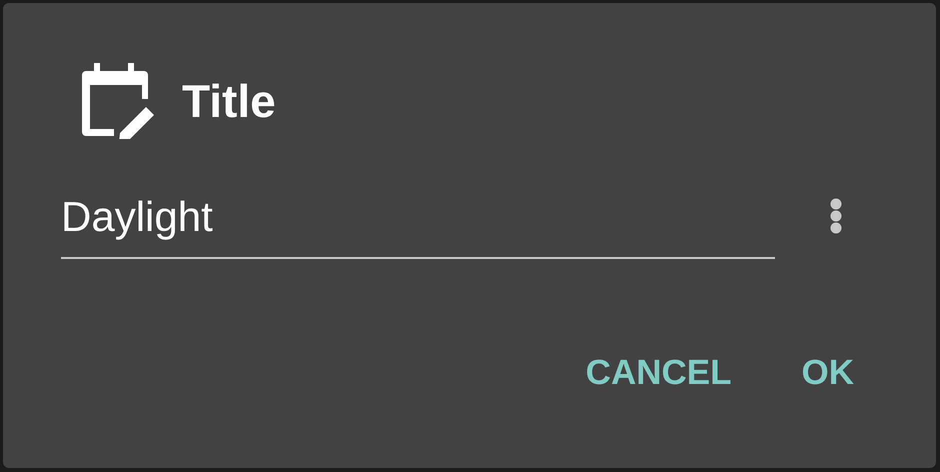 The width and height of the screenshot is (940, 472). What do you see at coordinates (828, 373) in the screenshot?
I see `ok-button: OK` at bounding box center [828, 373].